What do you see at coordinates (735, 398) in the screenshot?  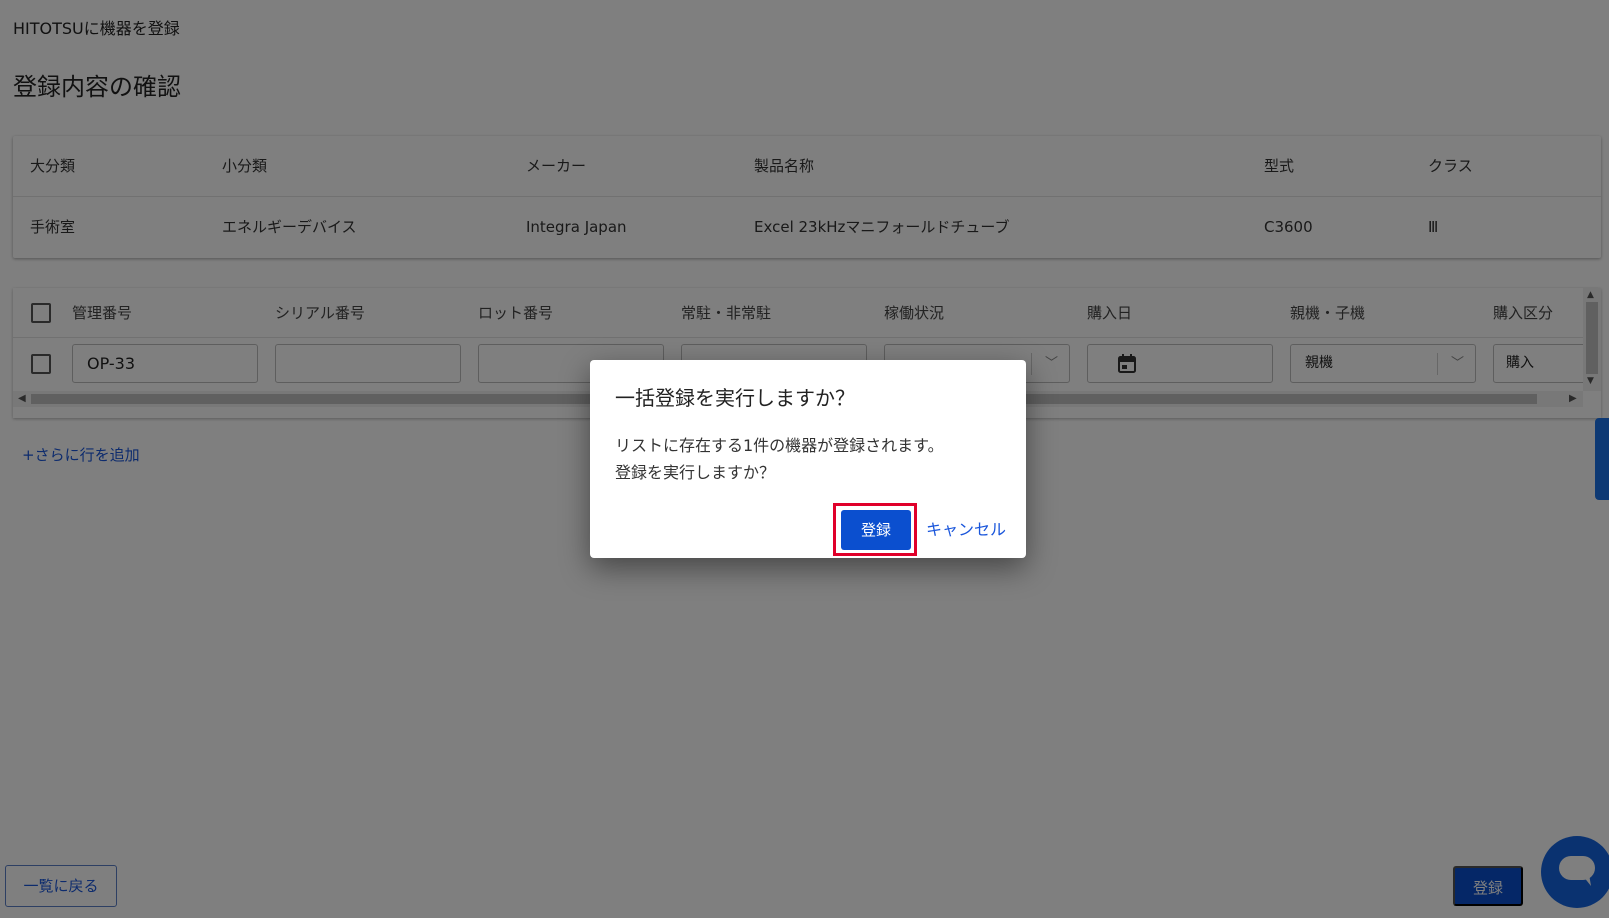 I see `dialog-title: 一括登録を実行しますか？` at bounding box center [735, 398].